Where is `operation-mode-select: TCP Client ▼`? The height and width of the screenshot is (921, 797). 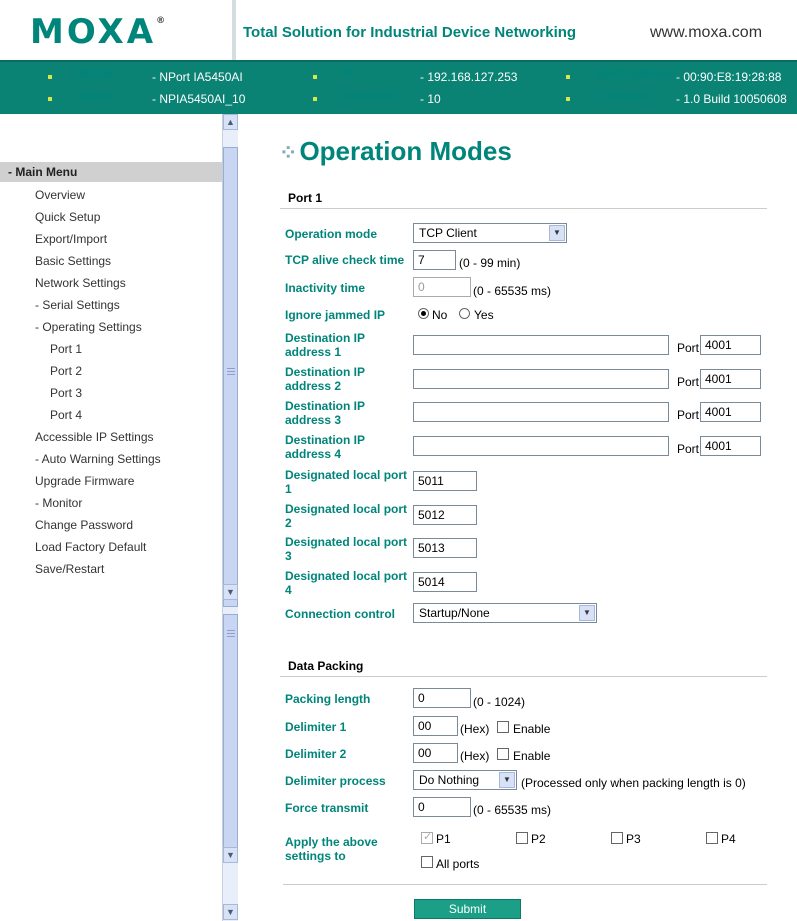
operation-mode-select: TCP Client ▼ is located at coordinates (490, 233).